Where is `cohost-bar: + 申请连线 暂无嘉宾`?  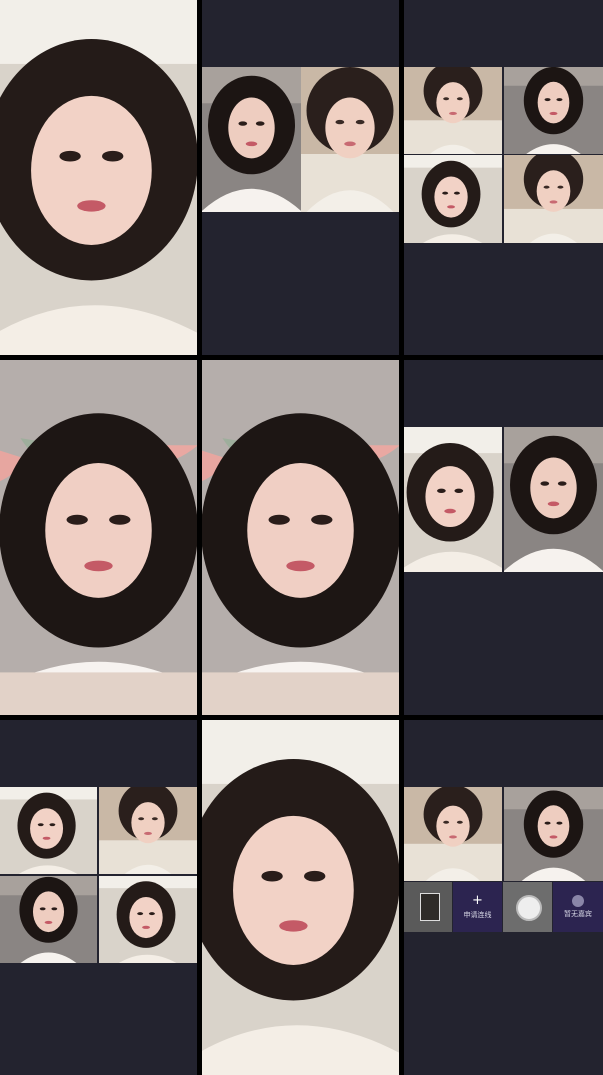 cohost-bar: + 申请连线 暂无嘉宾 is located at coordinates (503, 907).